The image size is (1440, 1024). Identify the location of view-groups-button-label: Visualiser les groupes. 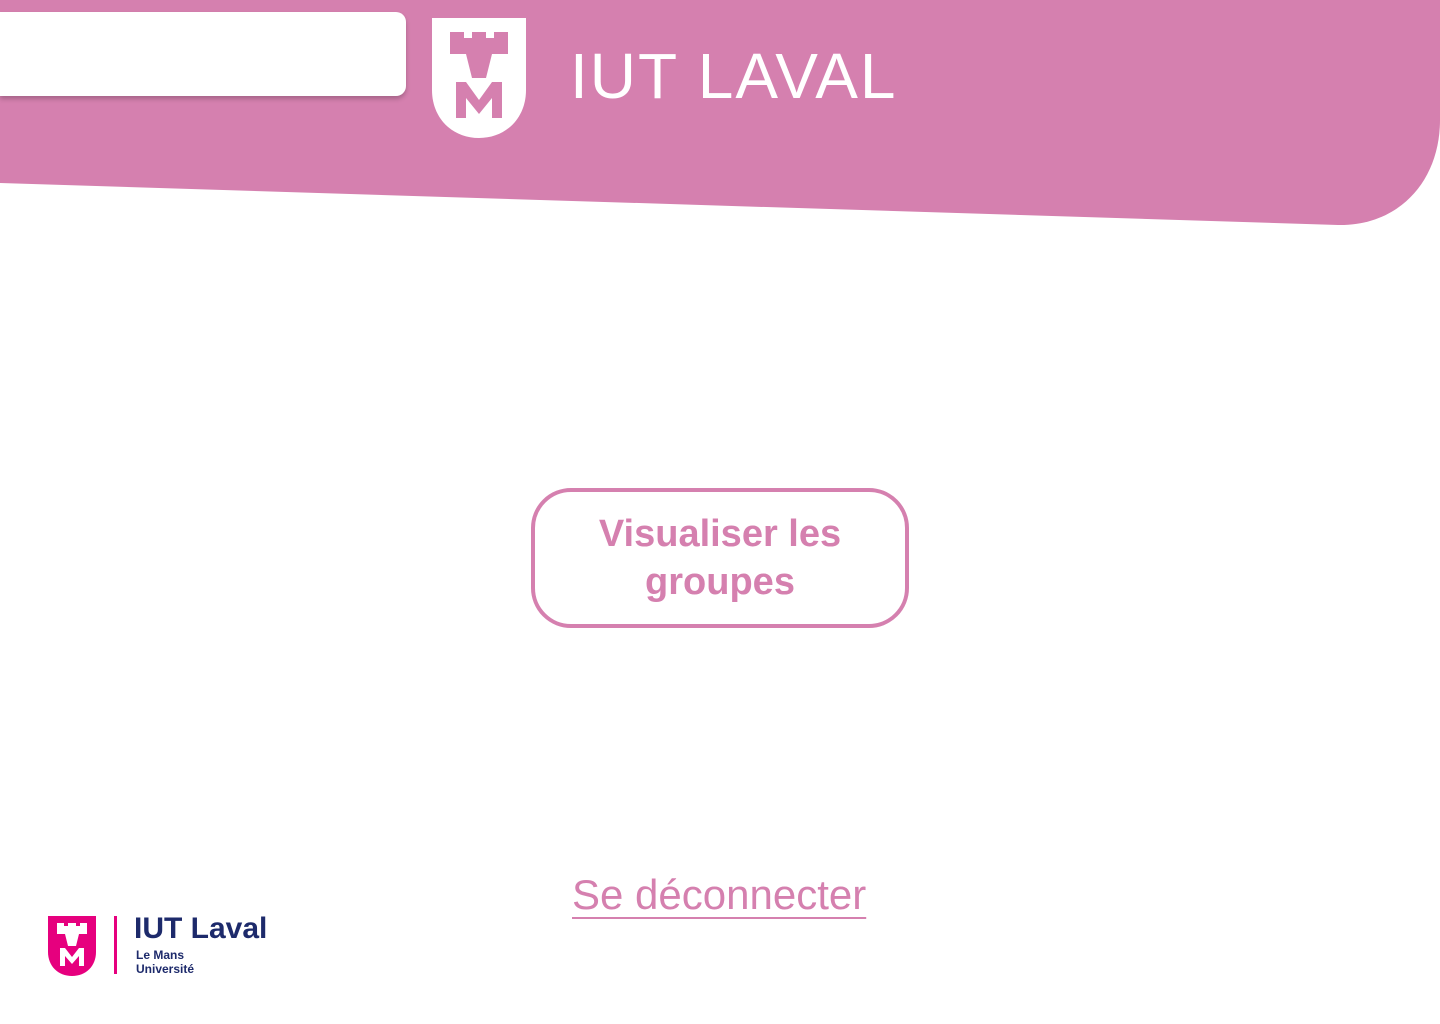
(720, 558).